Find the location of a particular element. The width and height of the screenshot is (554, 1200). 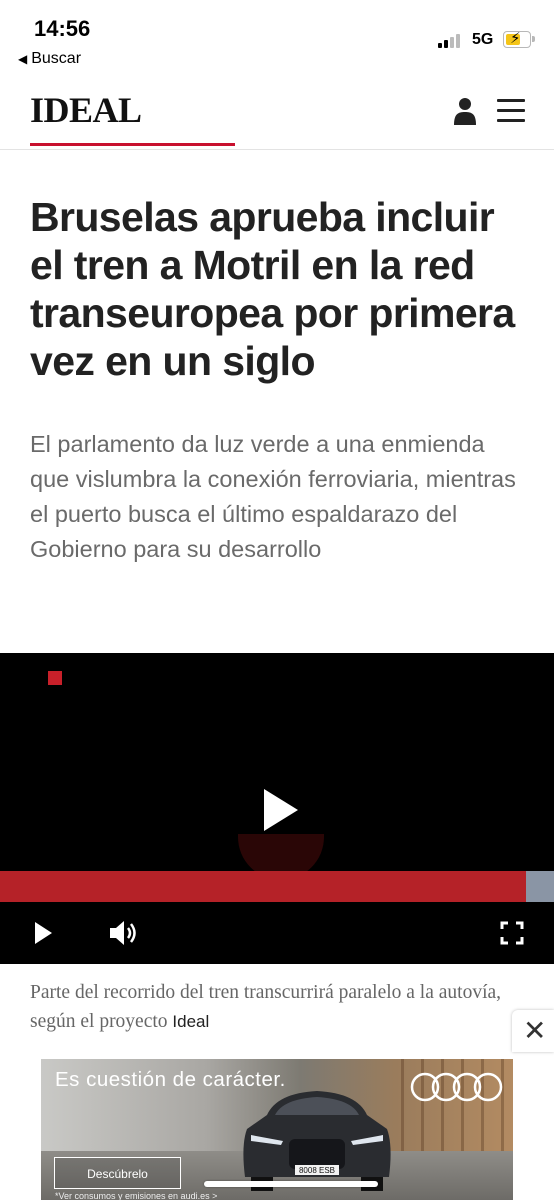

fullscreen-icon is located at coordinates (512, 933).